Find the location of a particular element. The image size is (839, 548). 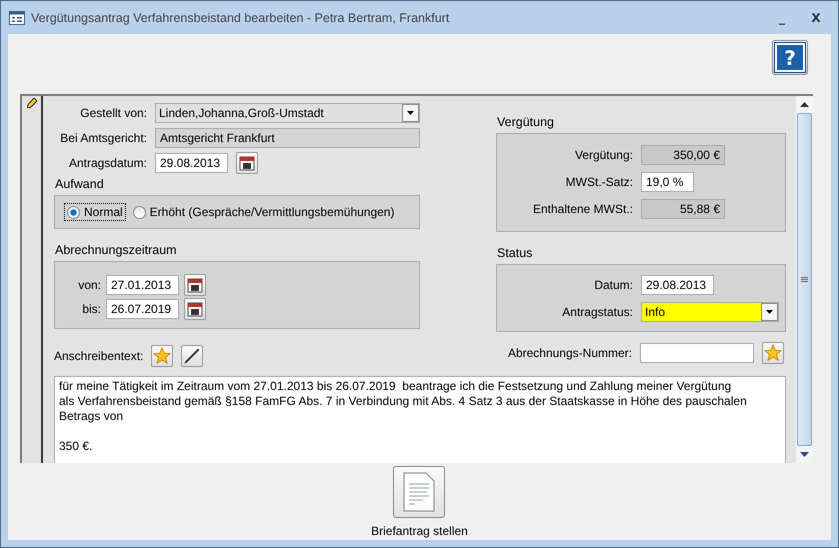

amount-field: 350,00 € is located at coordinates (683, 154).